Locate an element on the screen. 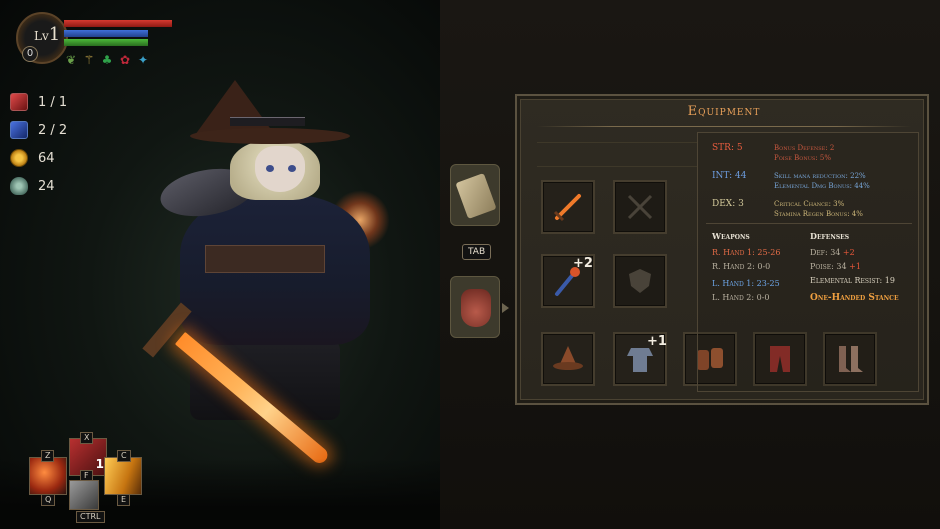  blue-potion-counter: 2 / 2 is located at coordinates (38, 130).